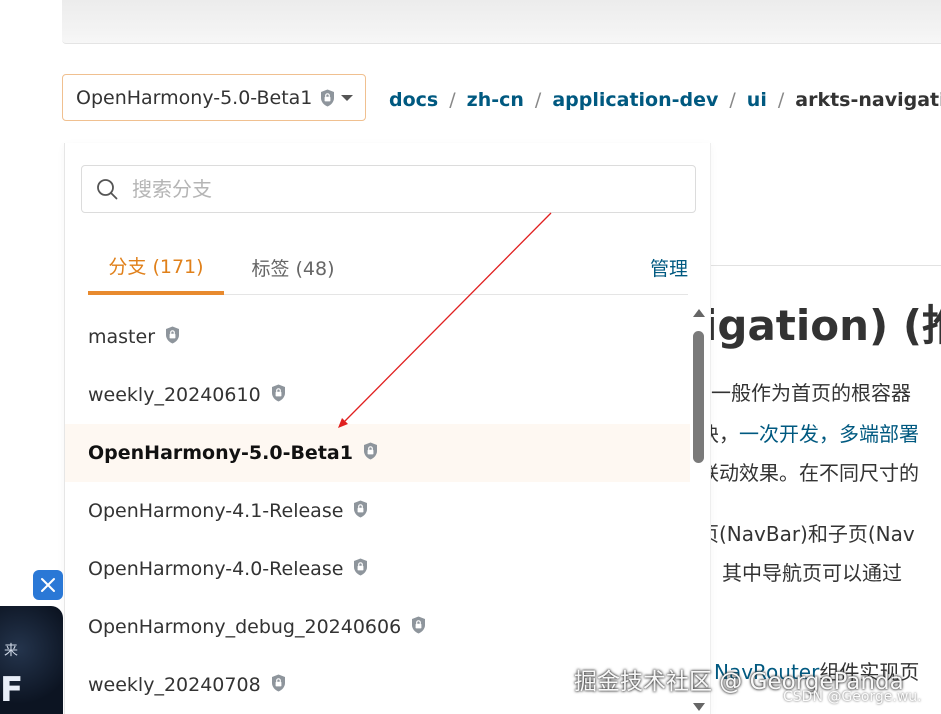 This screenshot has width=941, height=714. Describe the element at coordinates (245, 627) in the screenshot. I see `branch-name: OpenHarmony_debug_20240606` at that location.